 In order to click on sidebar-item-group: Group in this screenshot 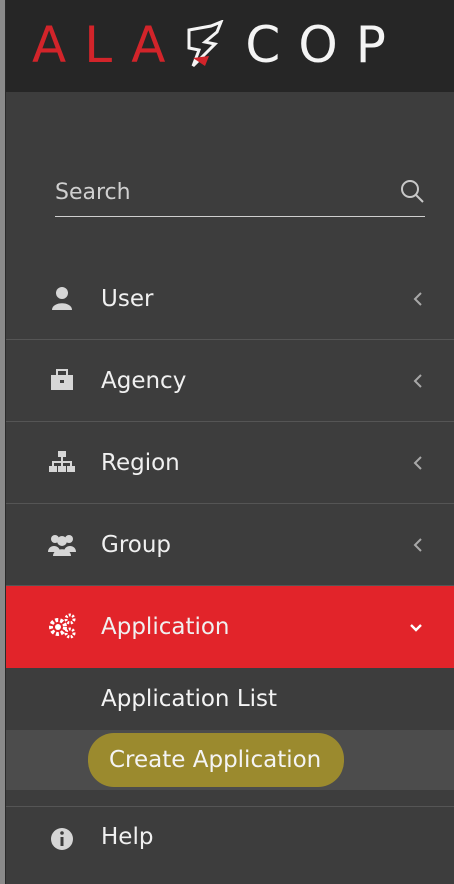, I will do `click(230, 545)`.